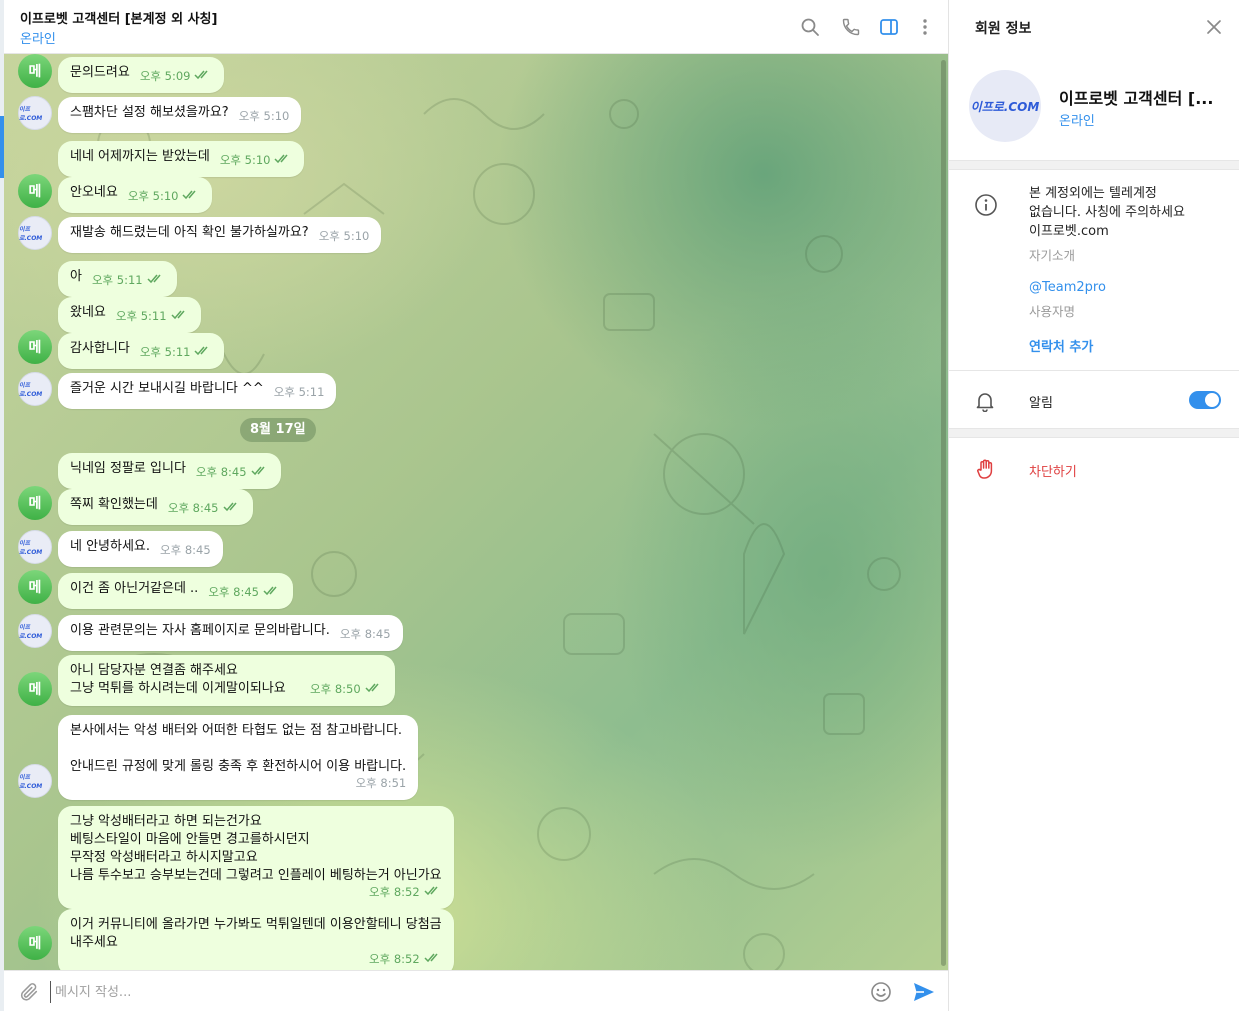 This screenshot has width=1239, height=1011. I want to click on search-button, so click(810, 27).